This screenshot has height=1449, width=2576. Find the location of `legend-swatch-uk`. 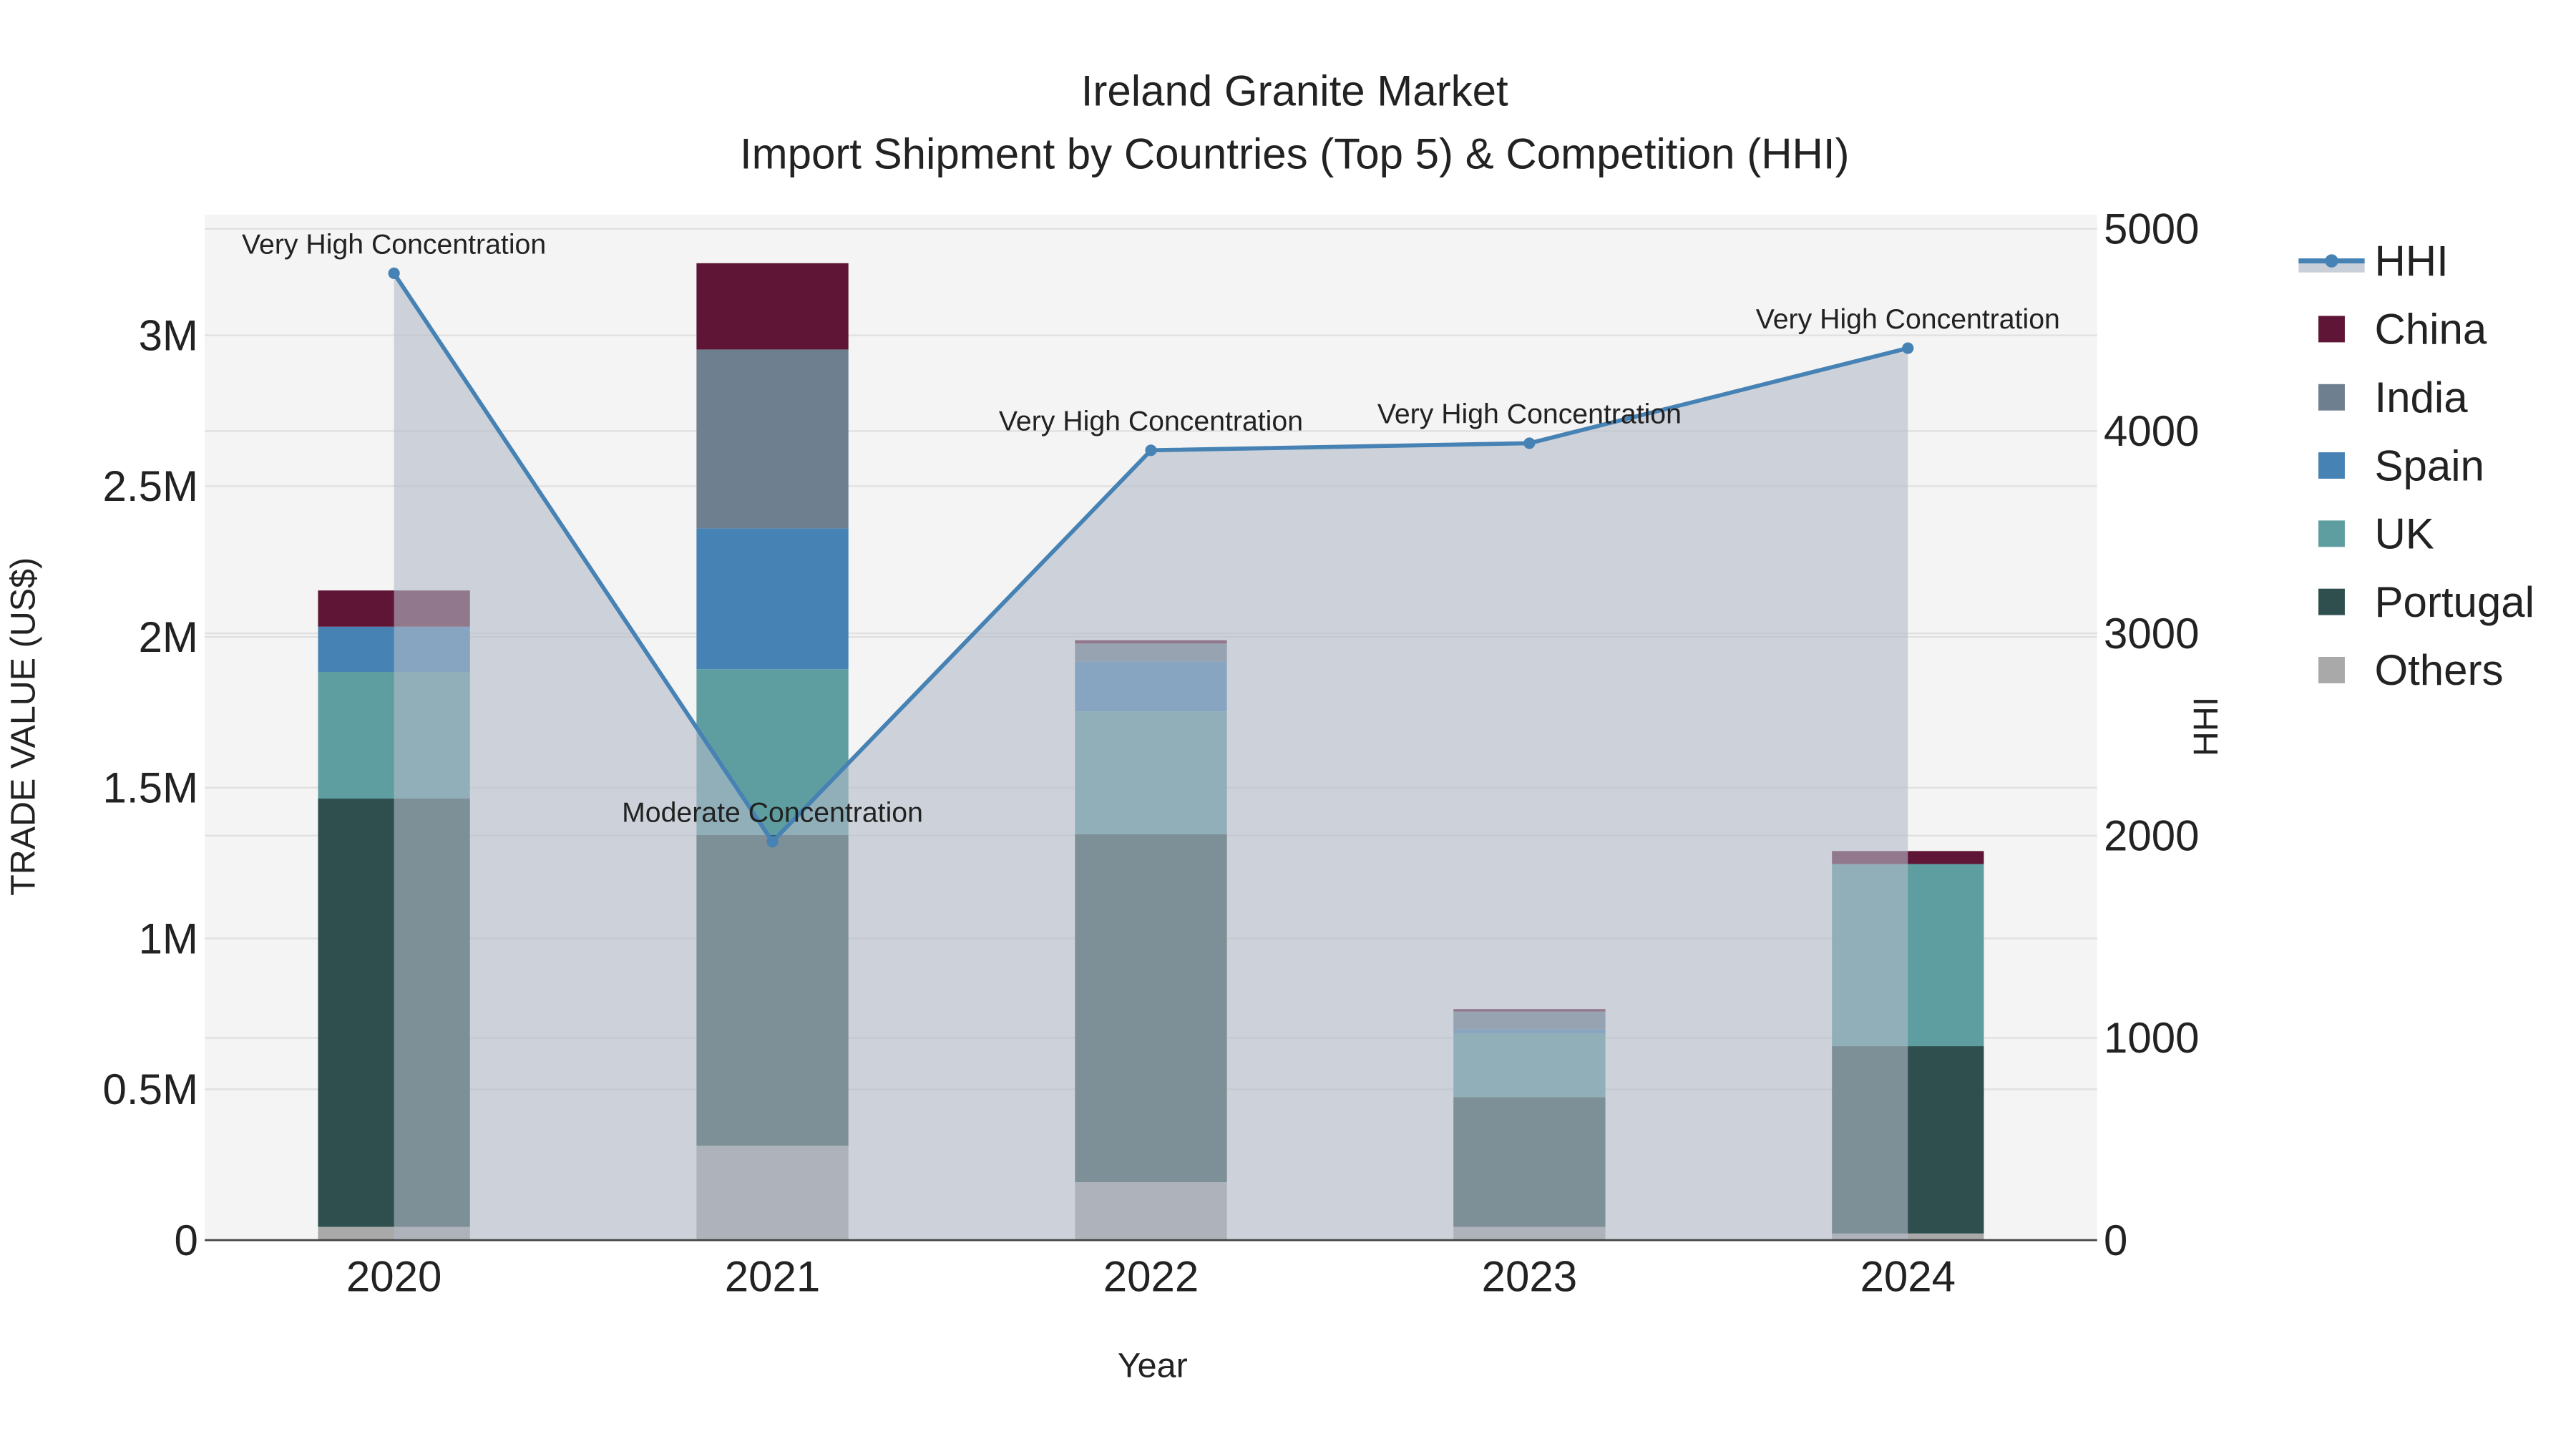

legend-swatch-uk is located at coordinates (2331, 533).